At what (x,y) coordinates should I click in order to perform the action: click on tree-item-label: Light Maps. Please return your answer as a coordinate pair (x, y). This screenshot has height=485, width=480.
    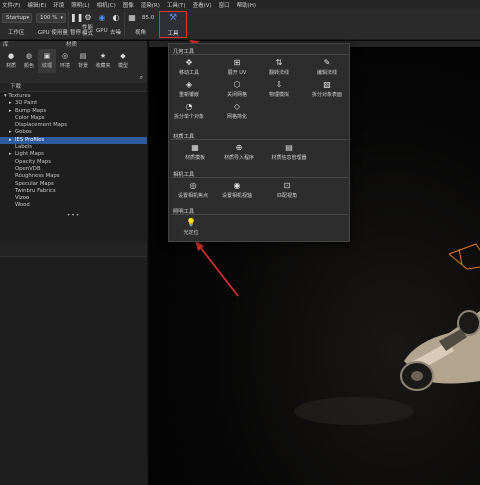
    Looking at the image, I should click on (29, 154).